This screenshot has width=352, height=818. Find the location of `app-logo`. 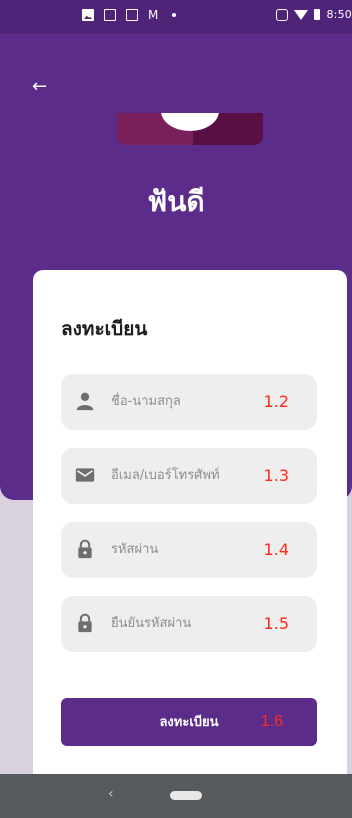

app-logo is located at coordinates (190, 129).